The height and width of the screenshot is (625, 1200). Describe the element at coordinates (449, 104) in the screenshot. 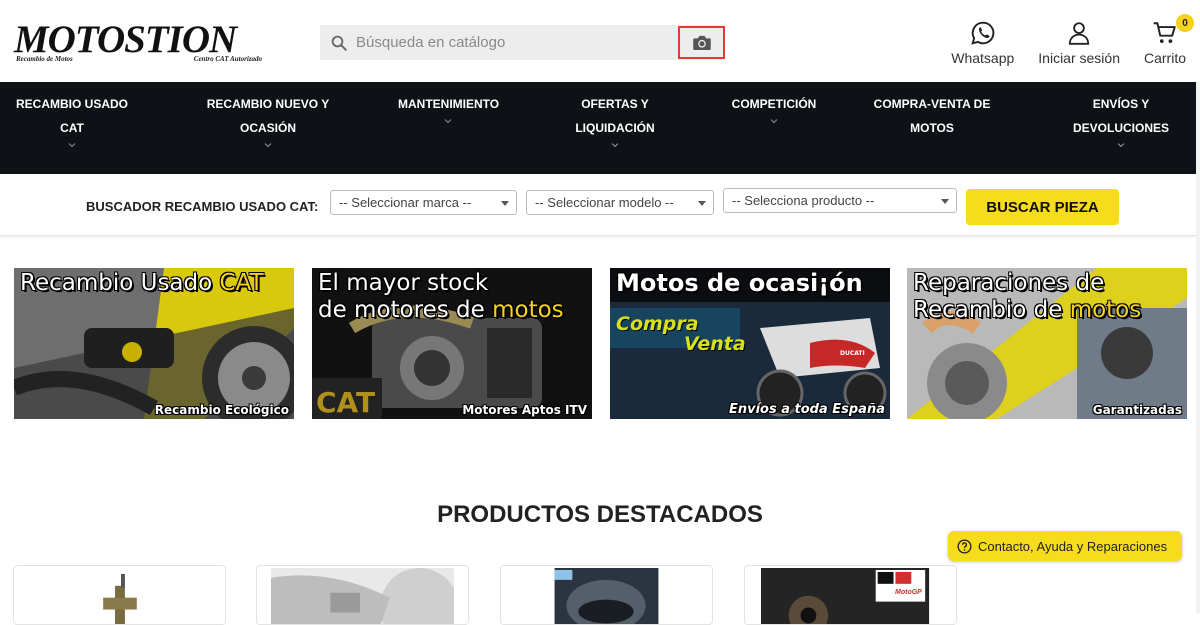

I see `nav-item-label: MANTENIMIENTO` at that location.